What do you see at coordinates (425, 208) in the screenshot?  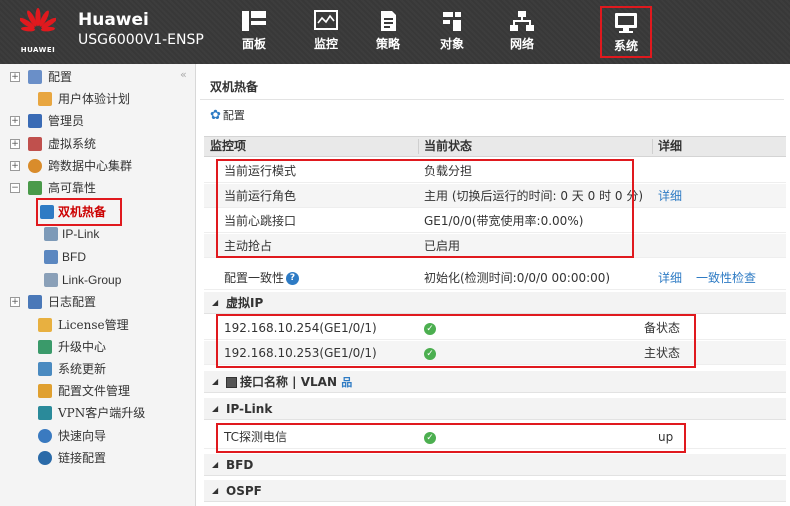 I see `highlight-box-ha-status` at bounding box center [425, 208].